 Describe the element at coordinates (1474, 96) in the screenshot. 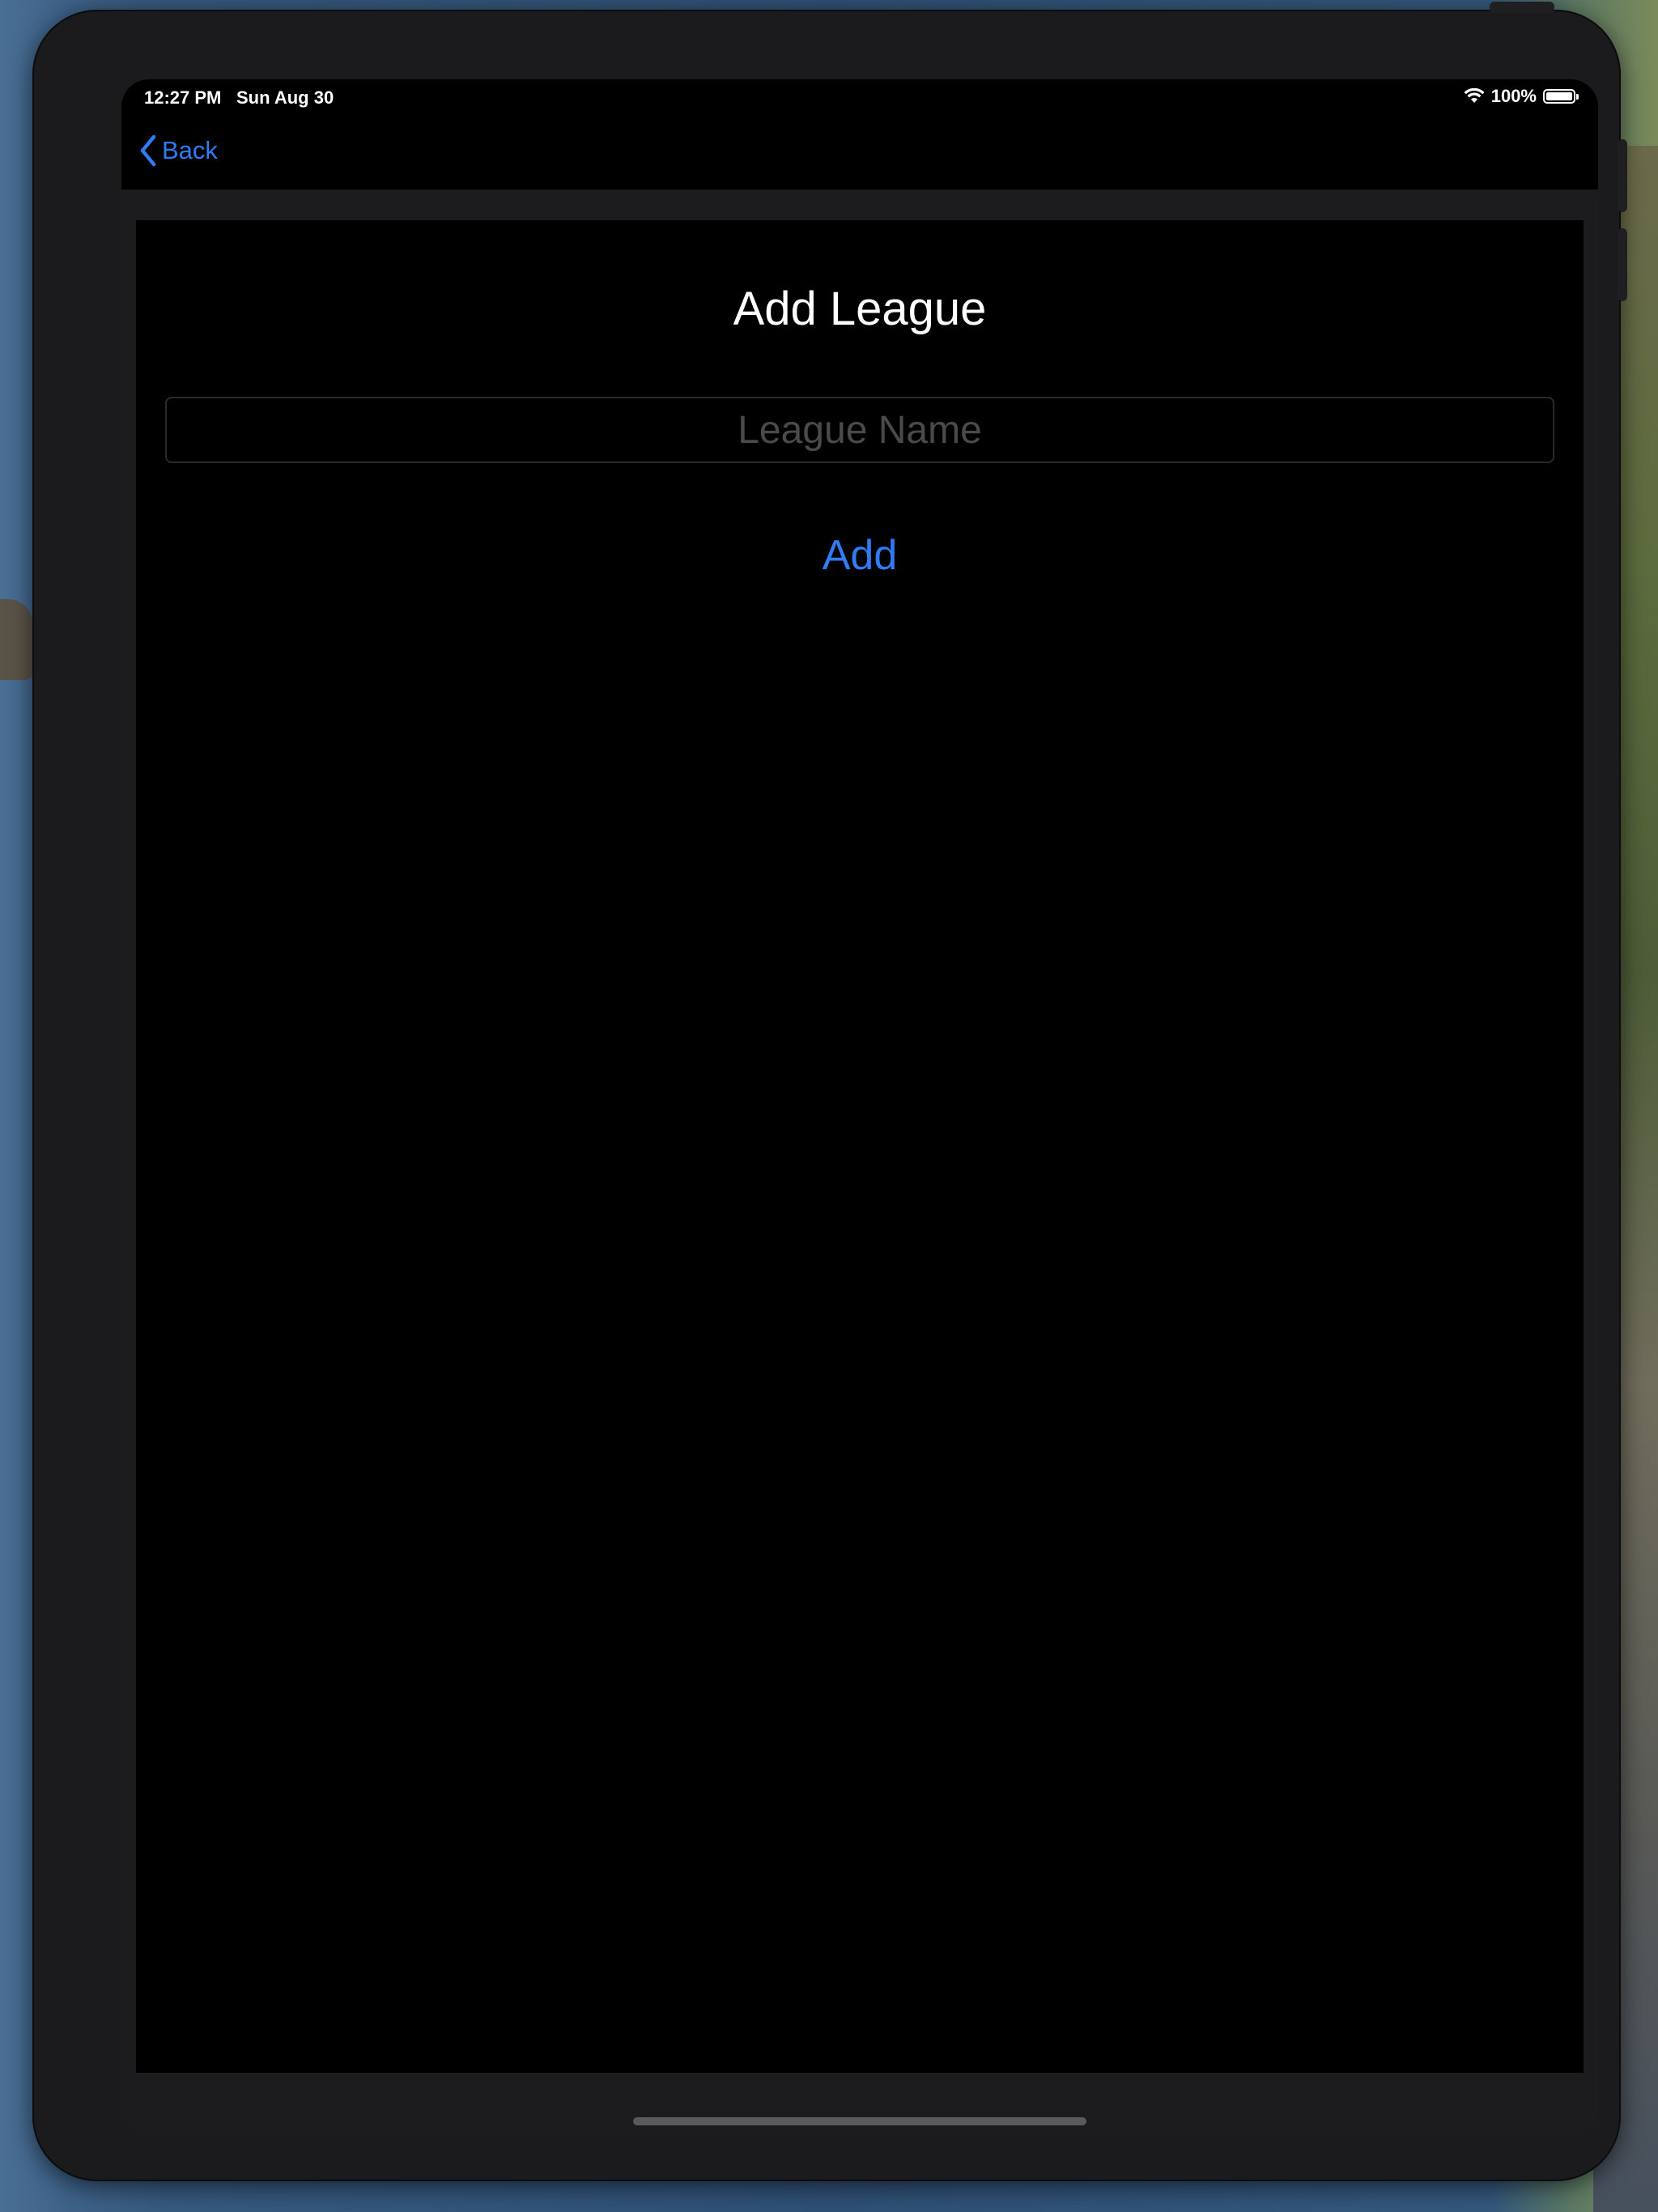

I see `wifi-icon` at that location.